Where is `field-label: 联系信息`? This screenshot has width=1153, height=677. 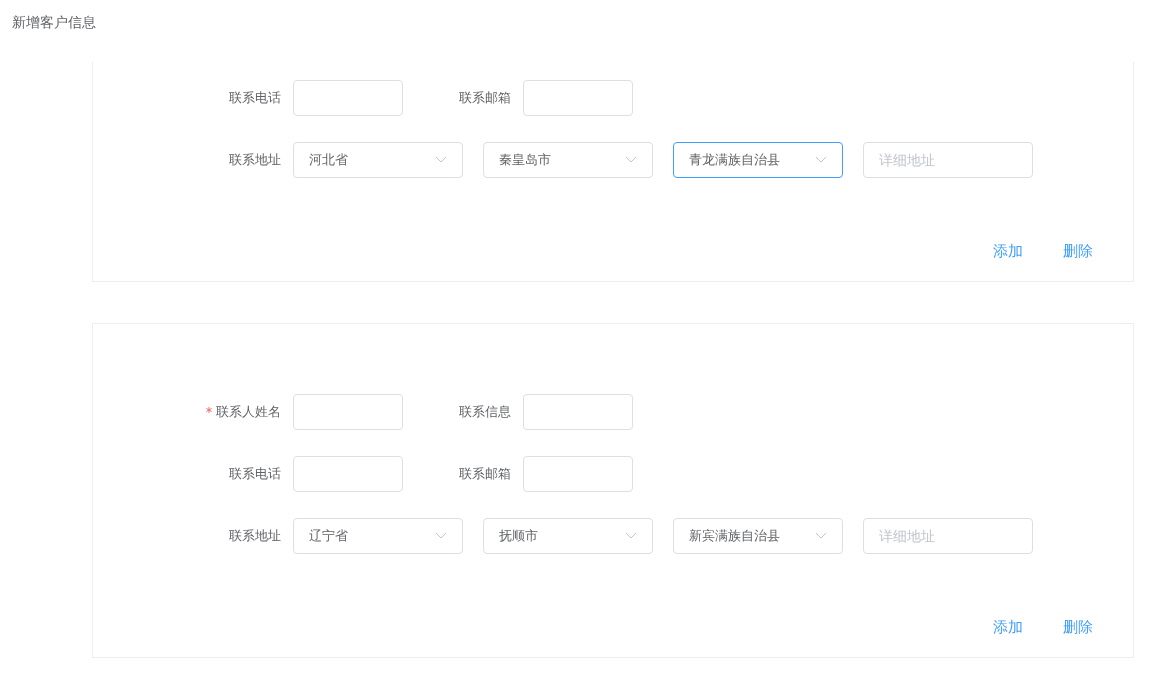
field-label: 联系信息 is located at coordinates (485, 412).